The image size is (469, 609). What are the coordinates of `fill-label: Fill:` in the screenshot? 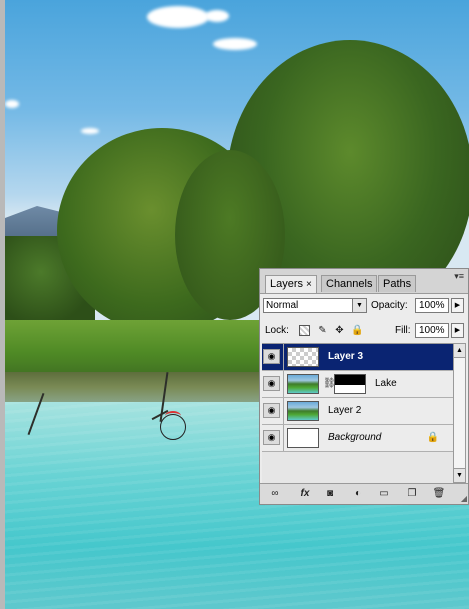 It's located at (403, 330).